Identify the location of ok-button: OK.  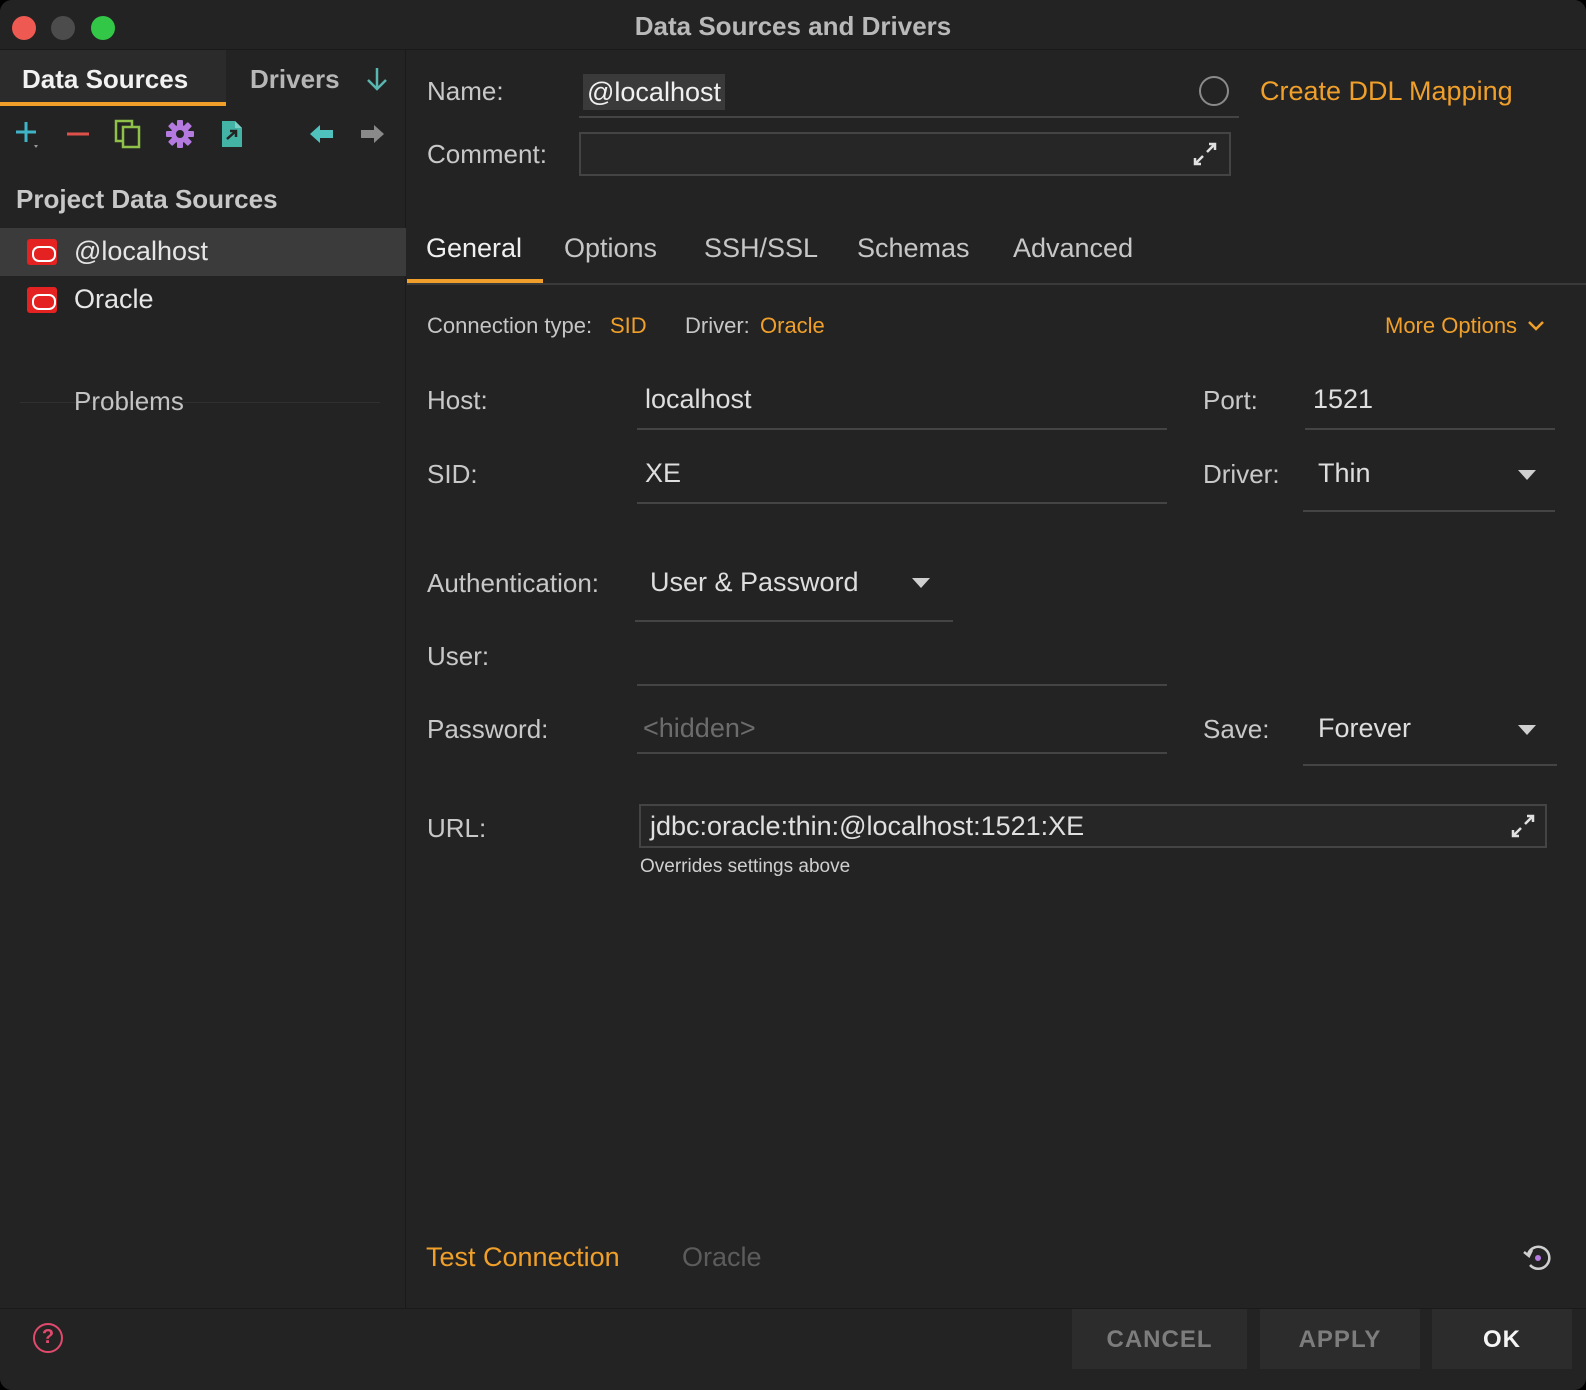
(1502, 1339).